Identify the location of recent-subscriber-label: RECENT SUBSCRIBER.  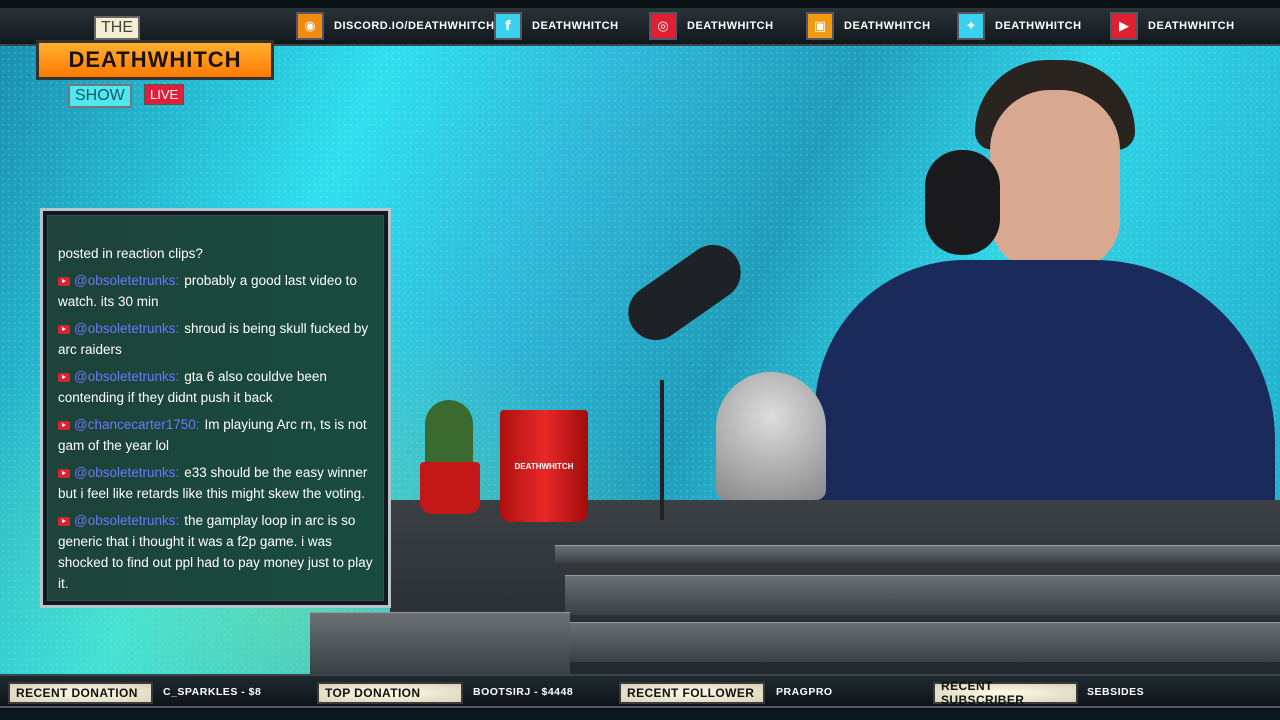
(1005, 693).